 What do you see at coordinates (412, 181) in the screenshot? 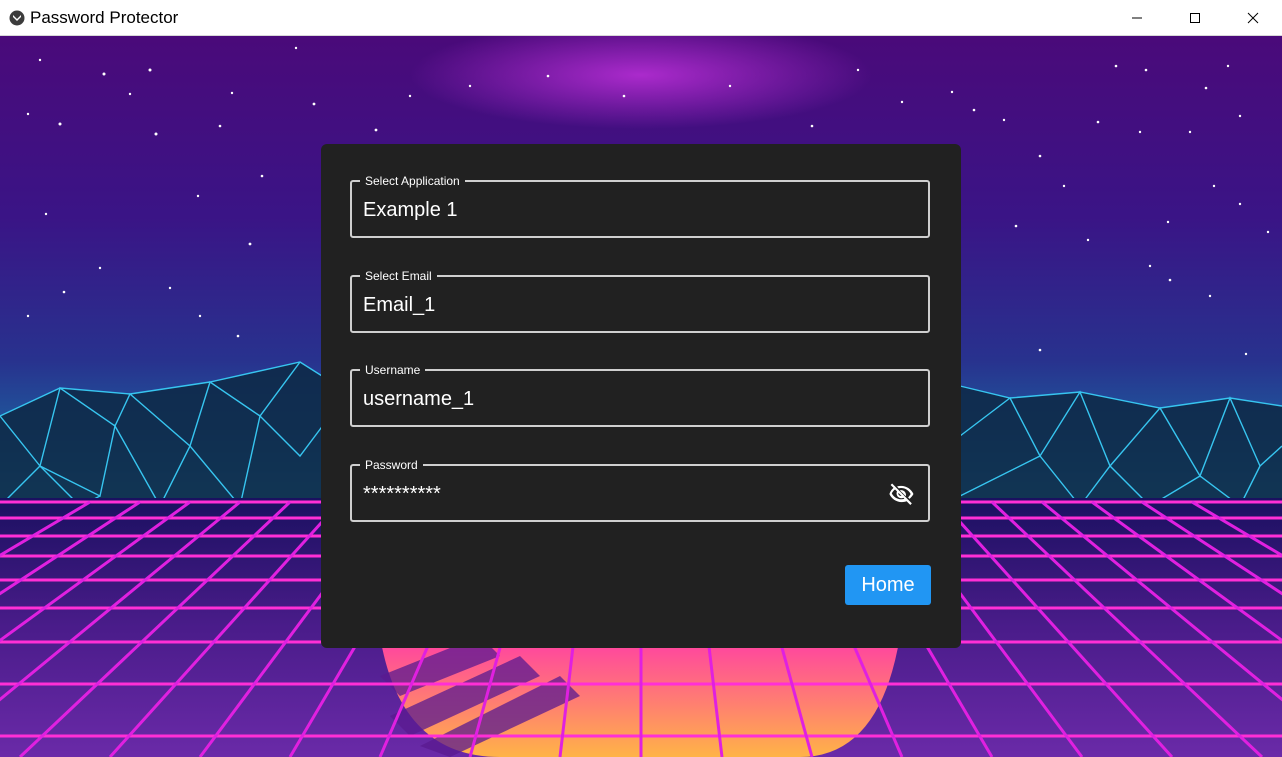
I see `application-label: Select Application` at bounding box center [412, 181].